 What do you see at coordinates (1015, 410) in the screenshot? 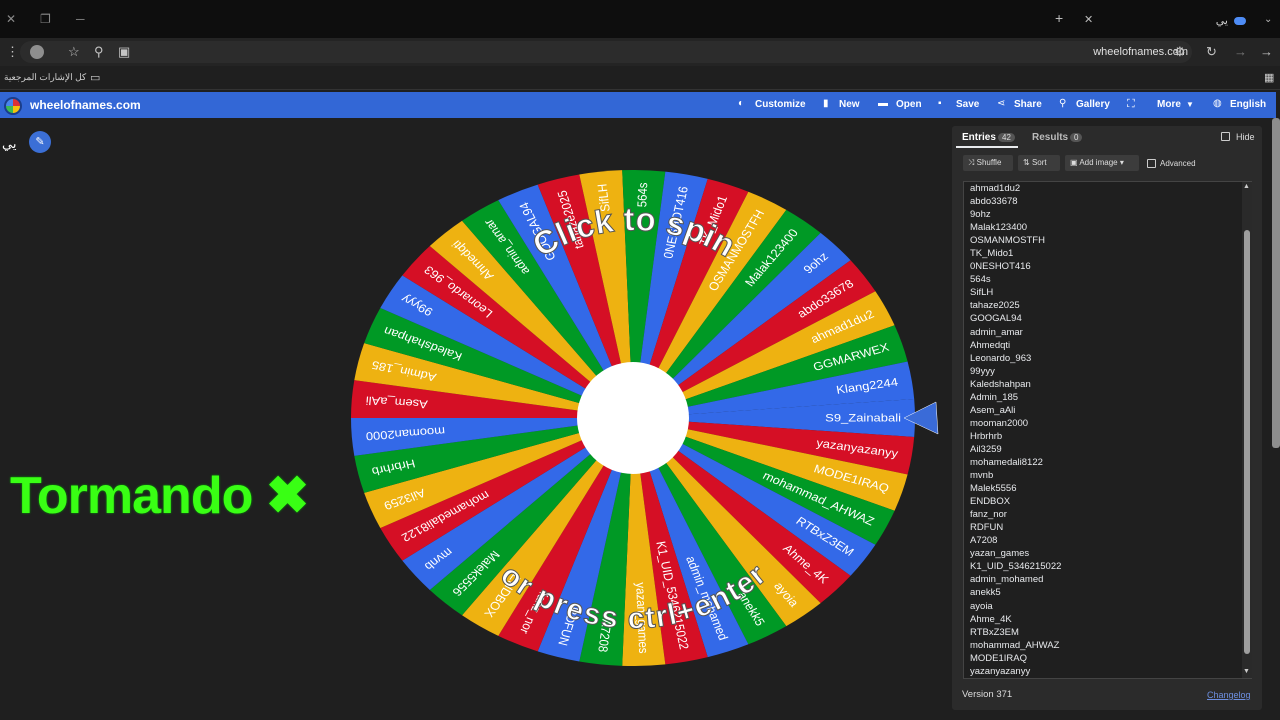
I see `list-item: Asem_aAli` at bounding box center [1015, 410].